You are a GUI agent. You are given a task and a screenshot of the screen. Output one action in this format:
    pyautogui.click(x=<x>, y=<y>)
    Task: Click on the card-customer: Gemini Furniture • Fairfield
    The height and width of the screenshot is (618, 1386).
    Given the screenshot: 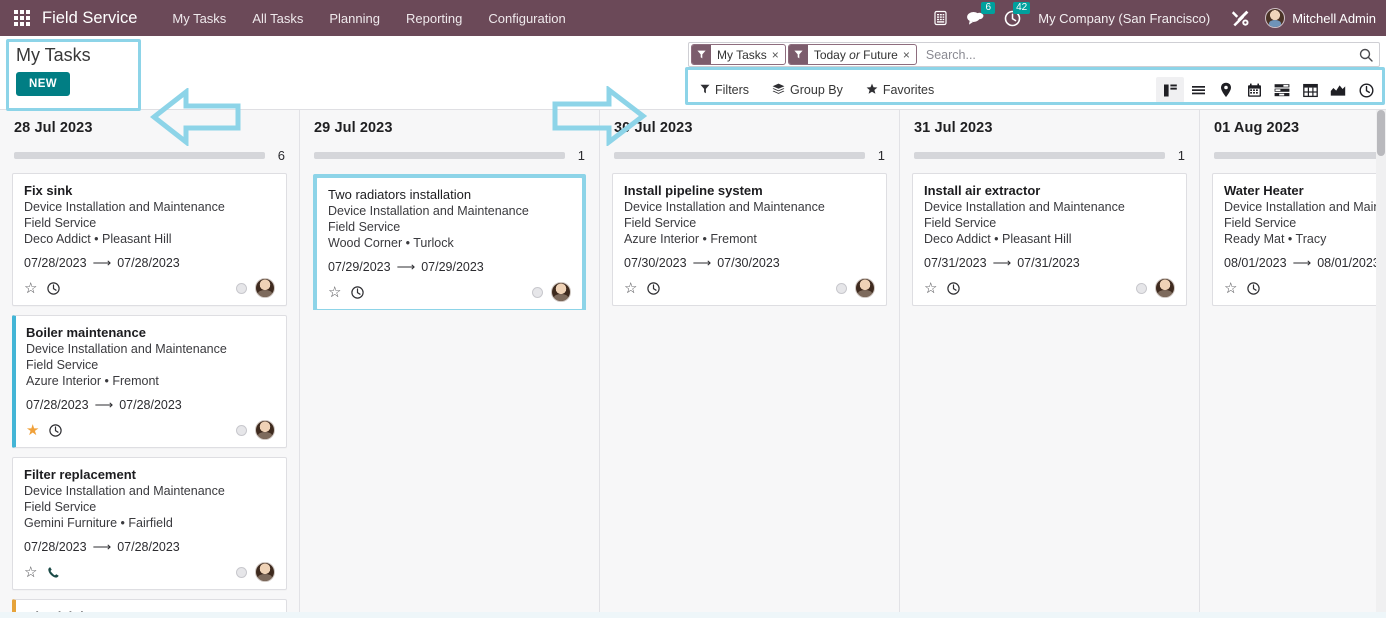 What is the action you would take?
    pyautogui.click(x=98, y=523)
    